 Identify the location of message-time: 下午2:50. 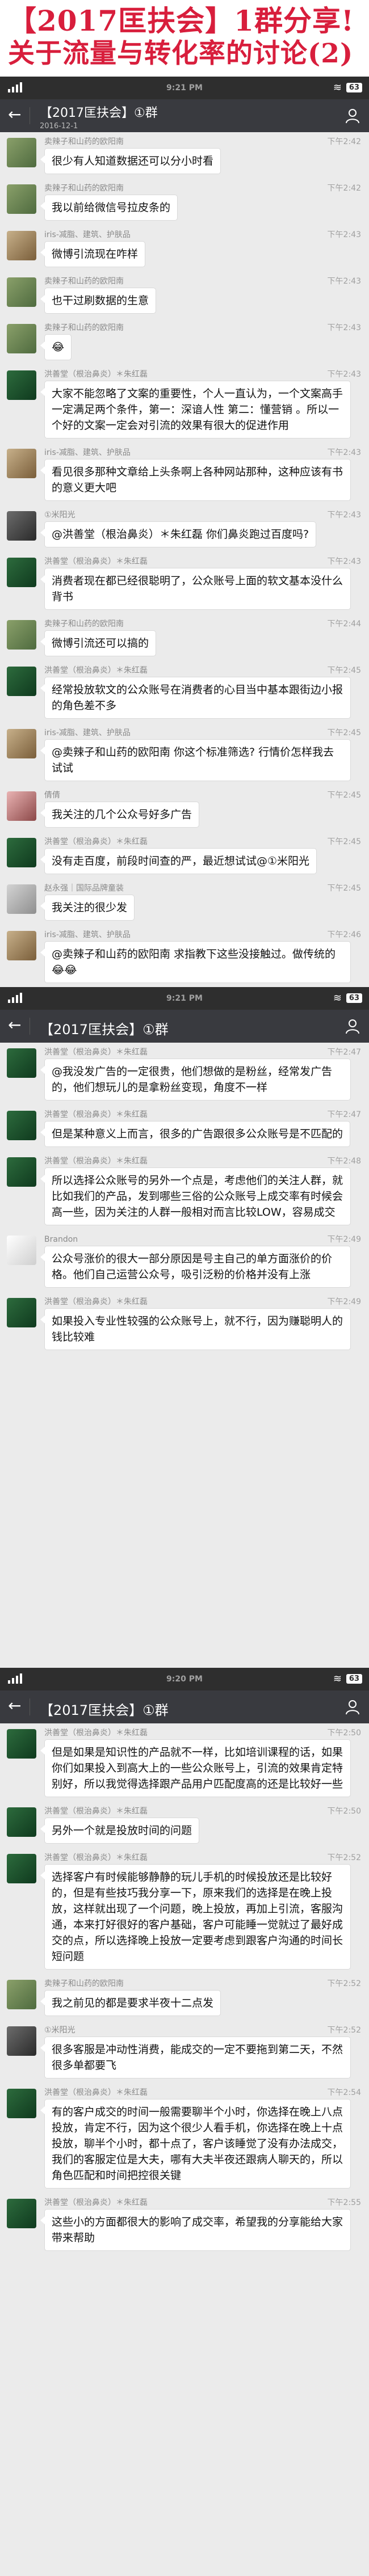
(344, 1733).